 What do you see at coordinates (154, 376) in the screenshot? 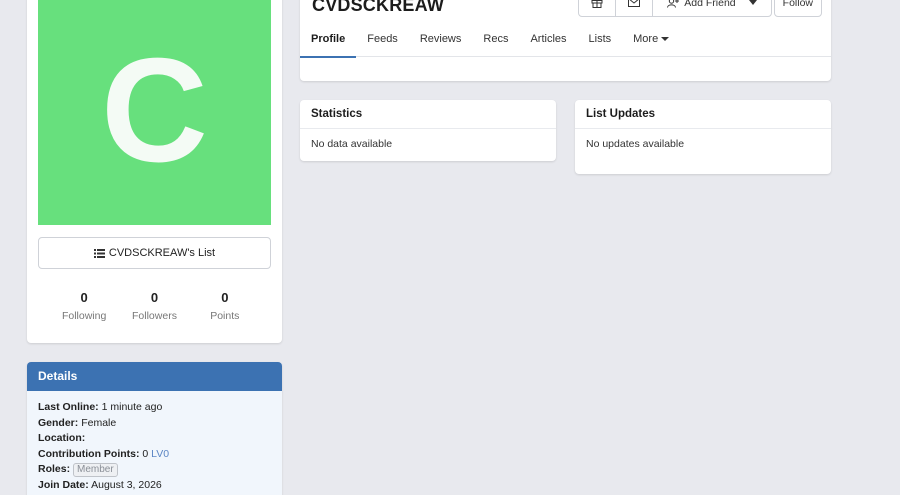
I see `details-title: Details` at bounding box center [154, 376].